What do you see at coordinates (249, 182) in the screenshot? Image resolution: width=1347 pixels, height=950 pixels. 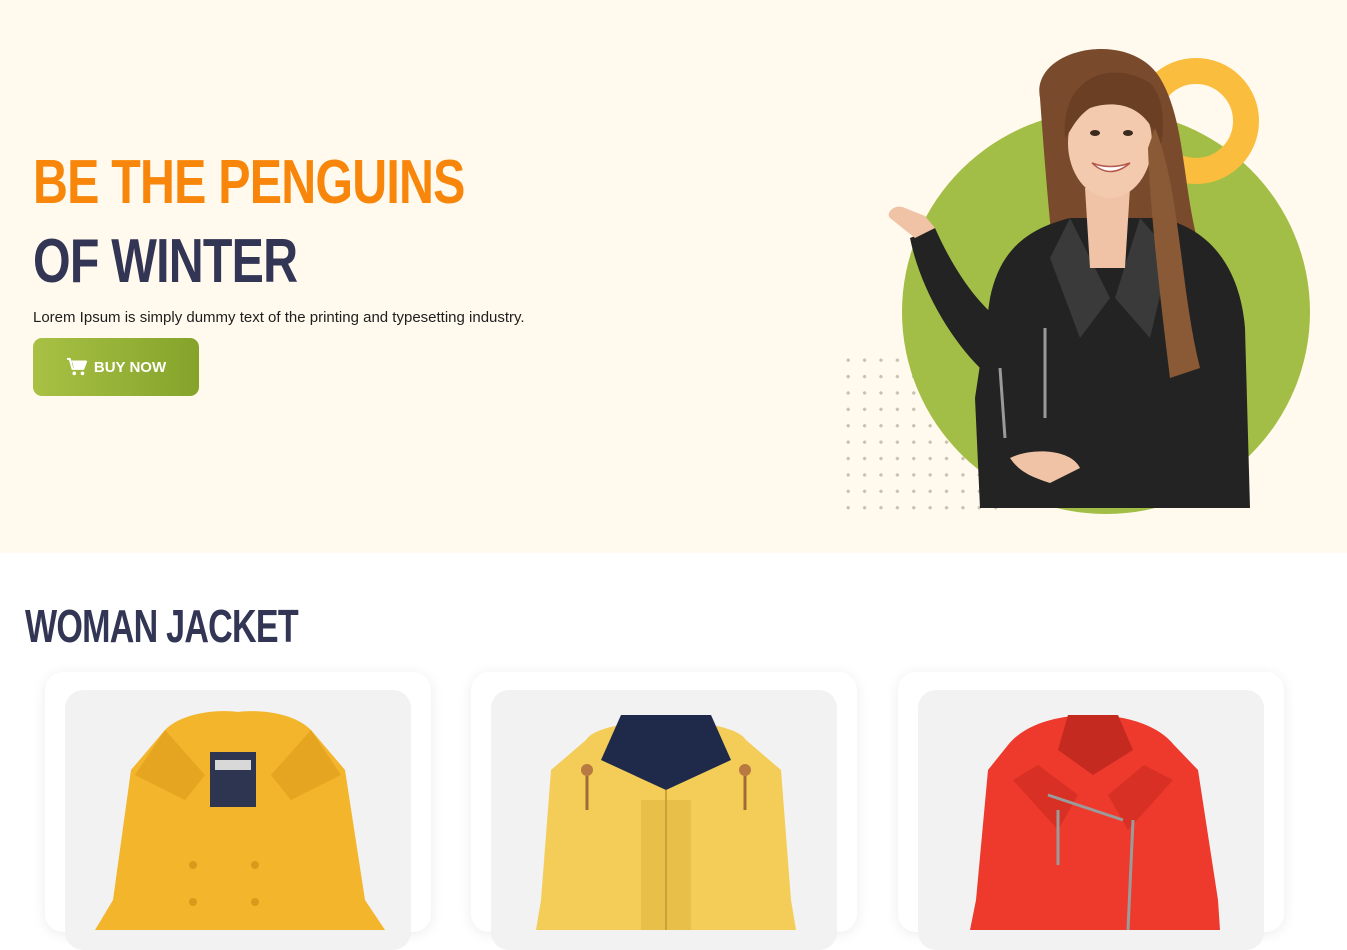 I see `hero-title-line1: BE THE PENGUINS` at bounding box center [249, 182].